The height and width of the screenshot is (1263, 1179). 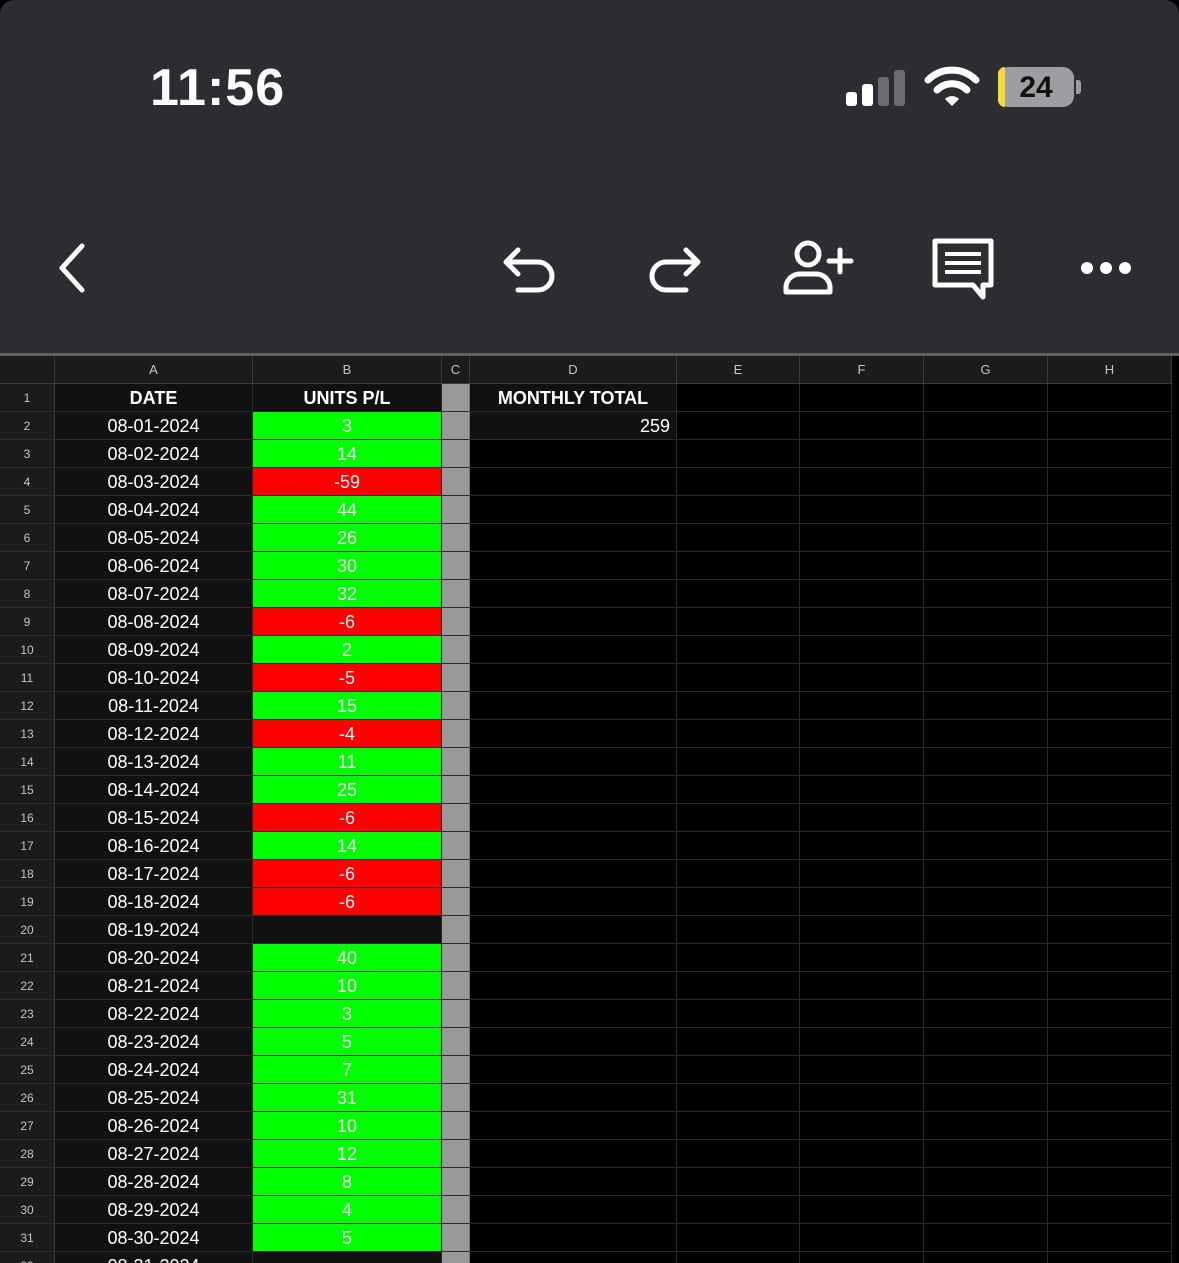 What do you see at coordinates (27, 1042) in the screenshot?
I see `row-header: 24` at bounding box center [27, 1042].